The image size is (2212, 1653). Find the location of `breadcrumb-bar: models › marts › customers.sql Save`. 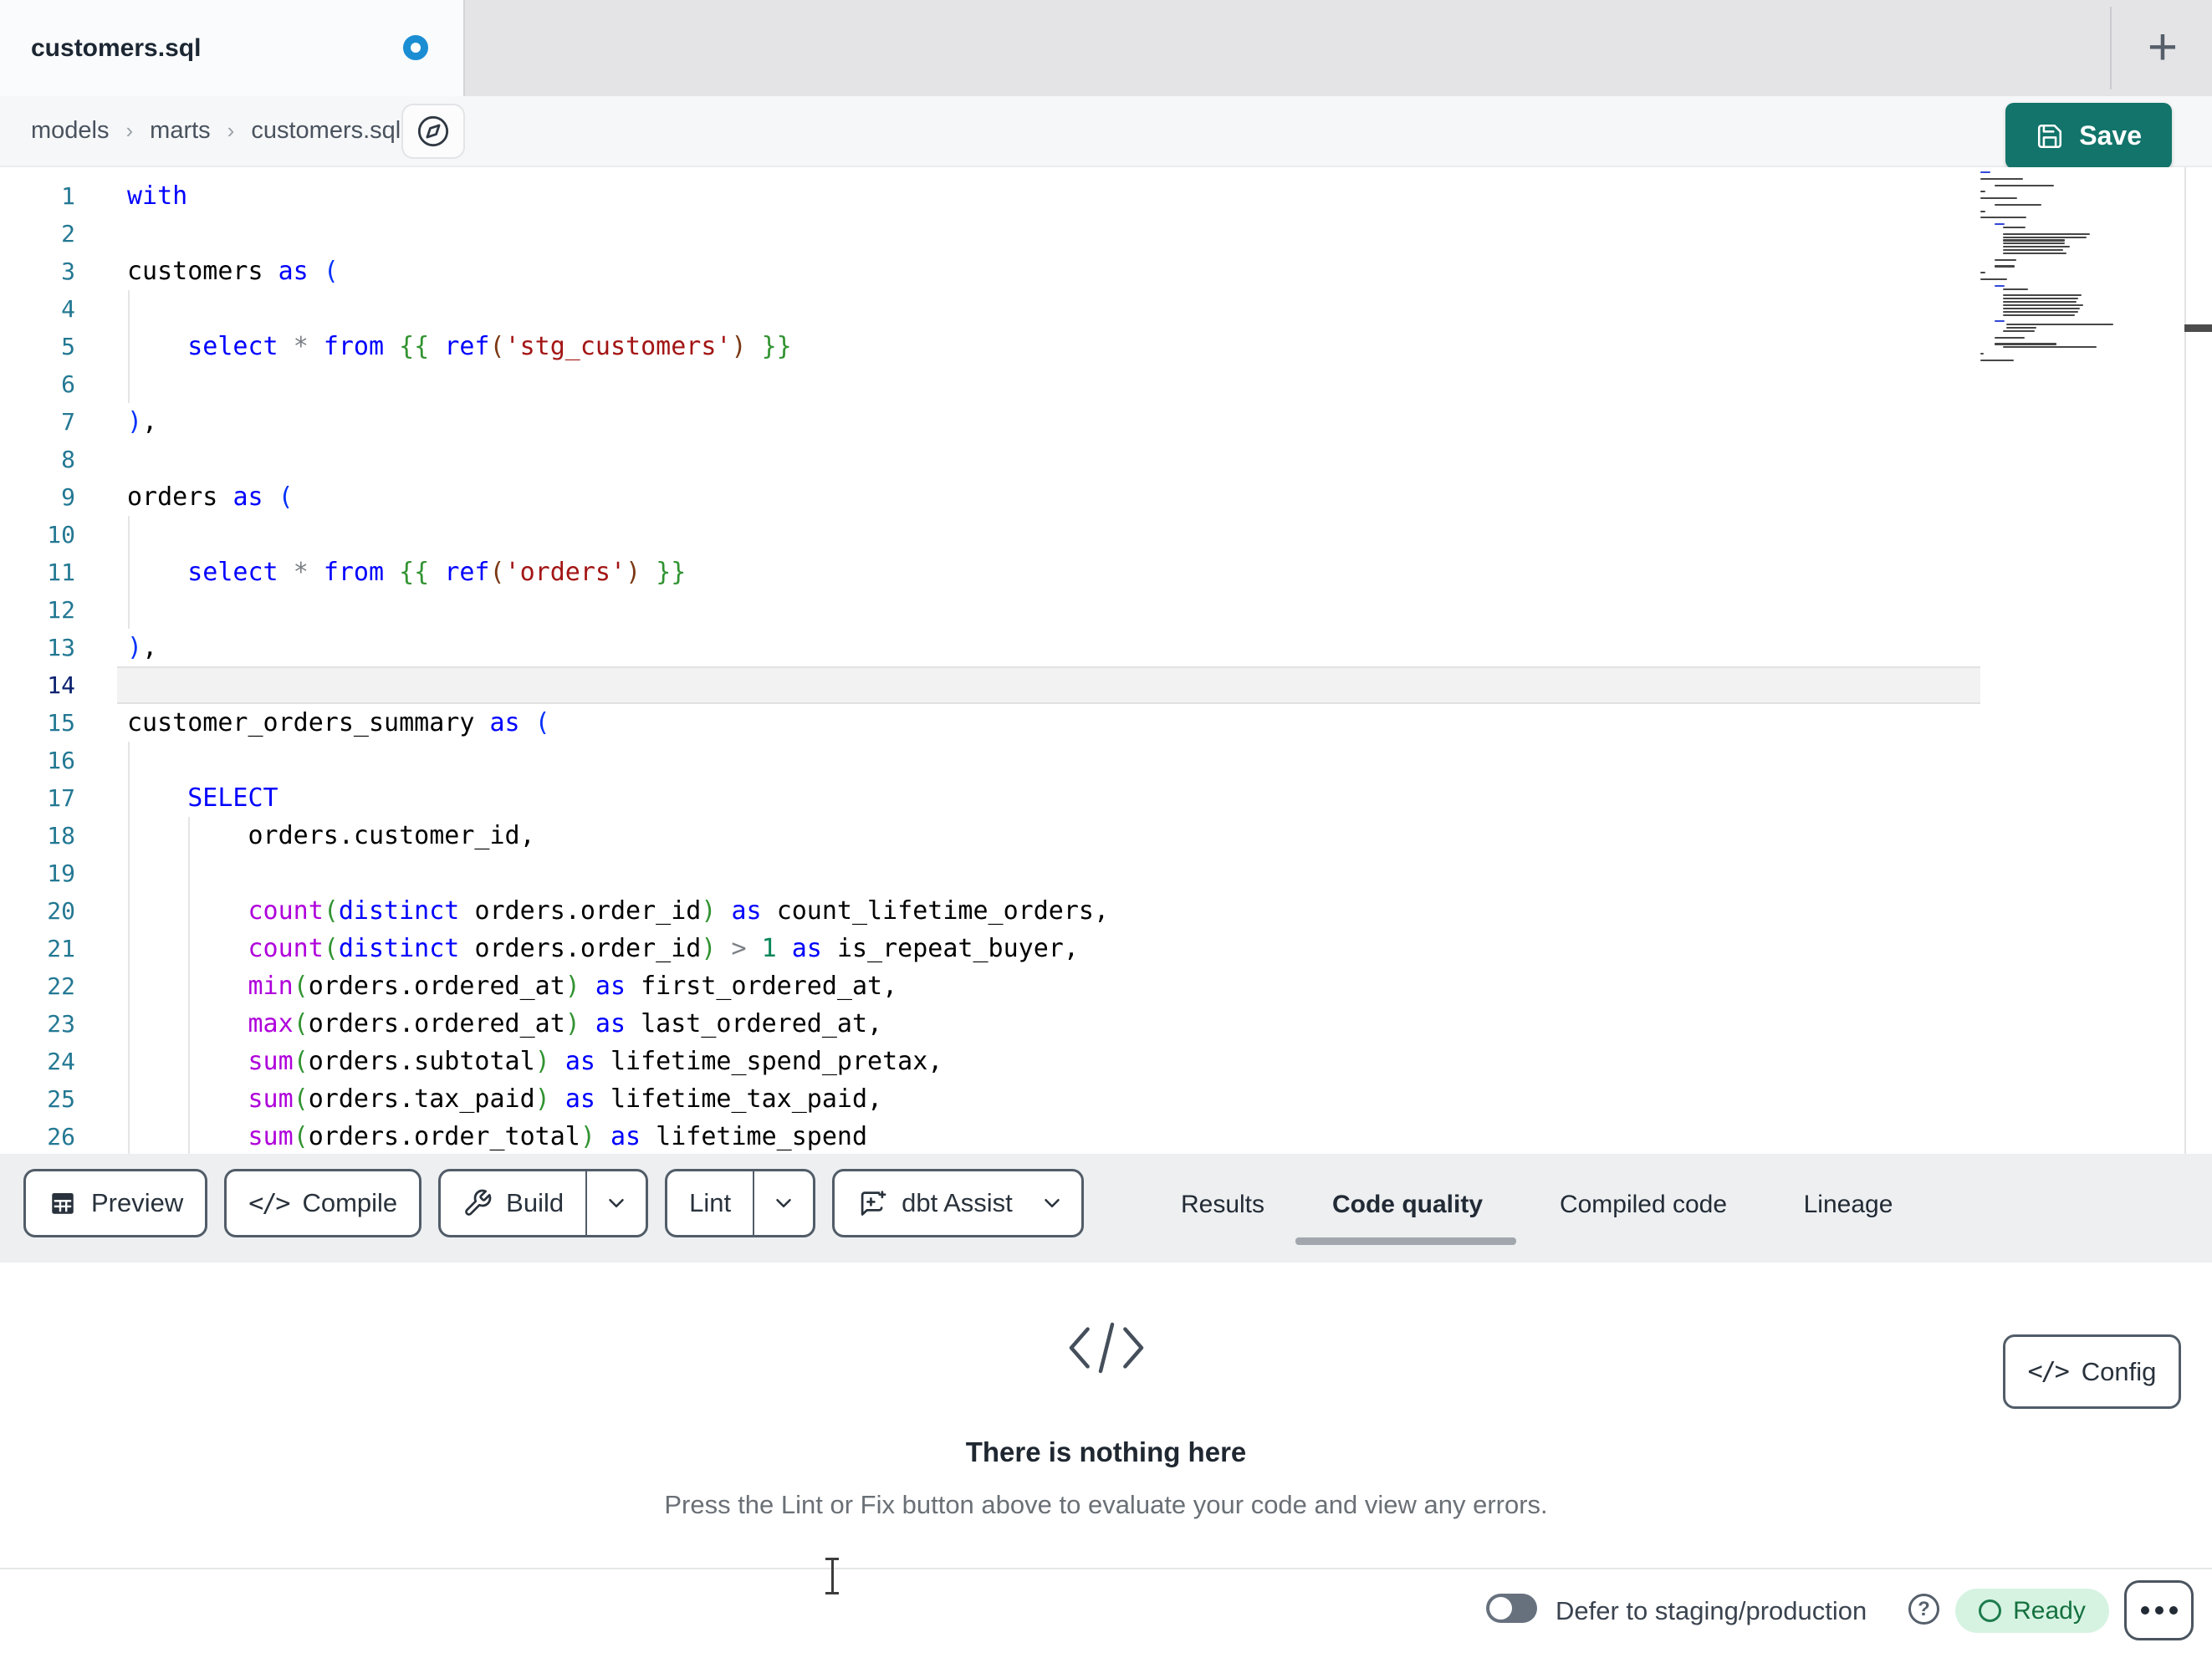

breadcrumb-bar: models › marts › customers.sql Save is located at coordinates (1106, 132).